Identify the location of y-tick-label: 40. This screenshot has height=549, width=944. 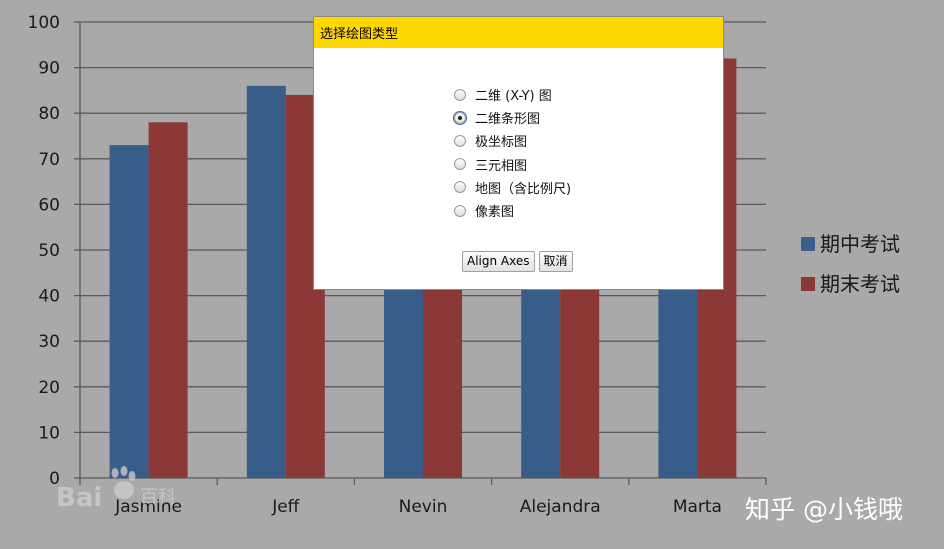
(49, 297).